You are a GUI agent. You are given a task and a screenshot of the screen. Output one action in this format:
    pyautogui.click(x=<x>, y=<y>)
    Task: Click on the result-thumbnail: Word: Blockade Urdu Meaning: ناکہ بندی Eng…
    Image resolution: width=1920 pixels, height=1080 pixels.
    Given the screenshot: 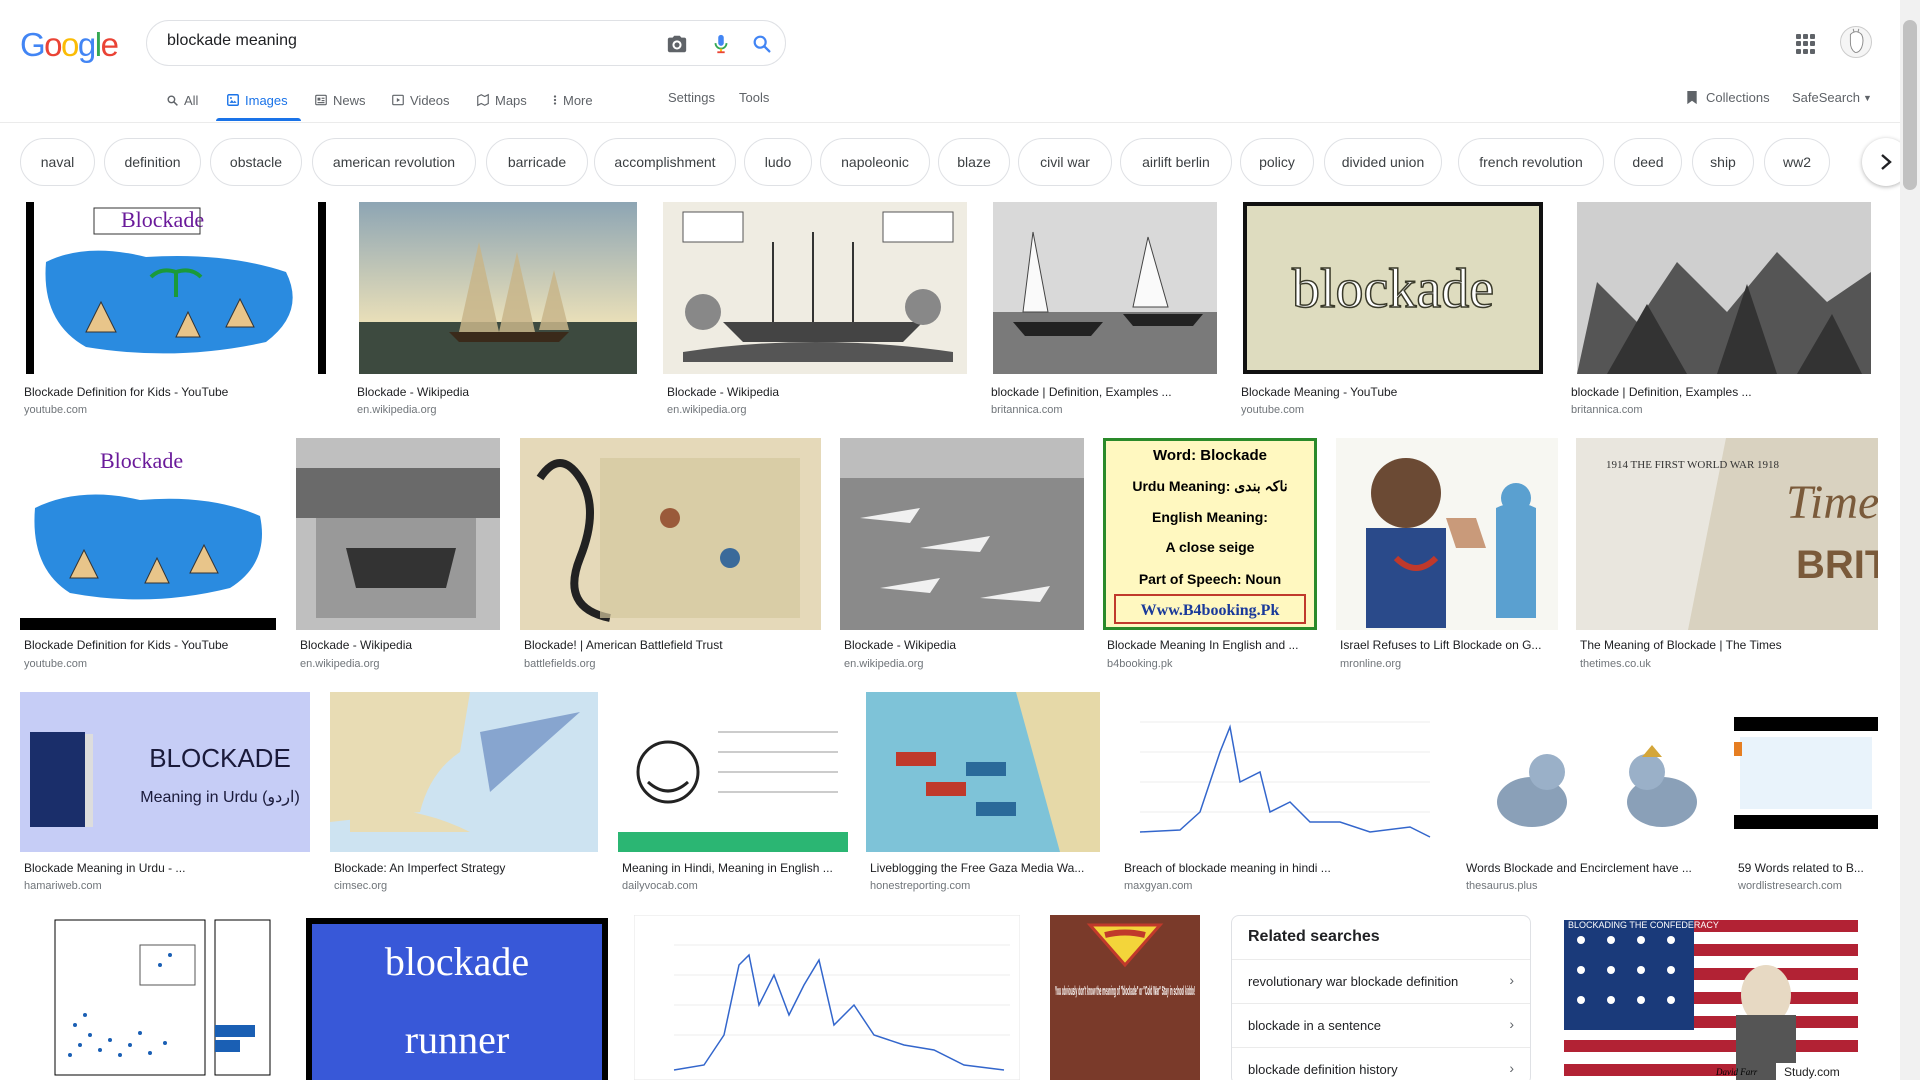 What is the action you would take?
    pyautogui.click(x=1210, y=534)
    